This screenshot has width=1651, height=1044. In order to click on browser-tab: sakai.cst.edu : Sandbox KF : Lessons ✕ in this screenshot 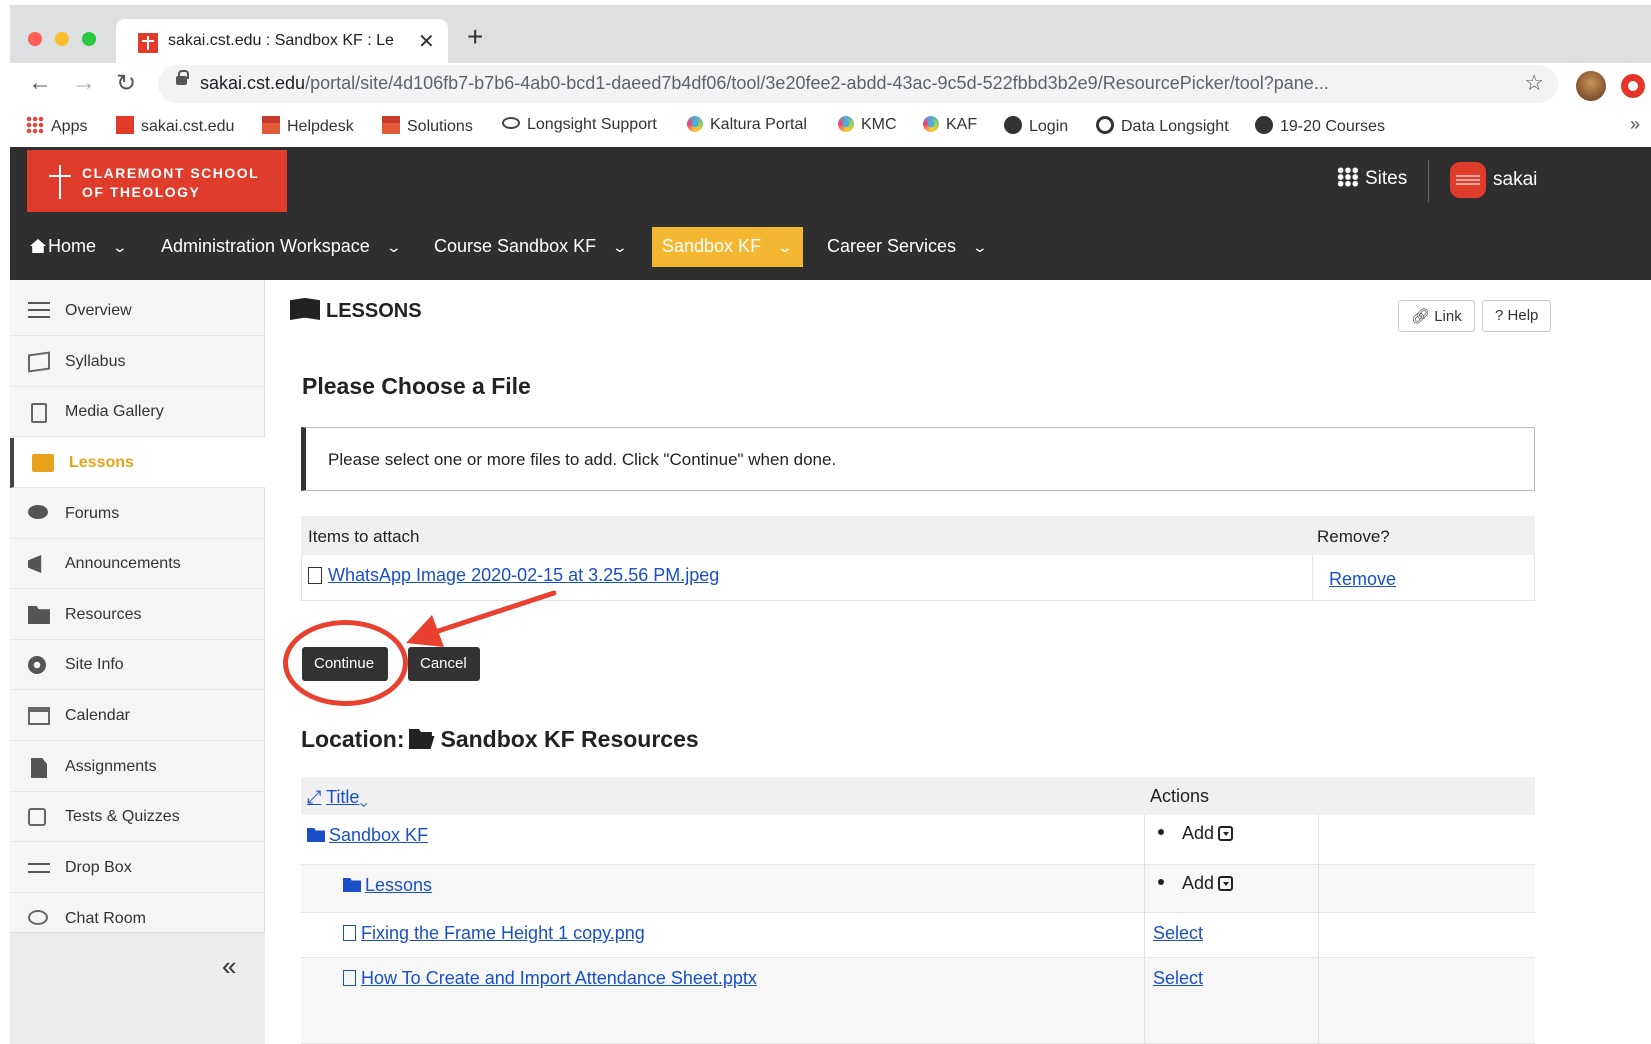, I will do `click(282, 41)`.